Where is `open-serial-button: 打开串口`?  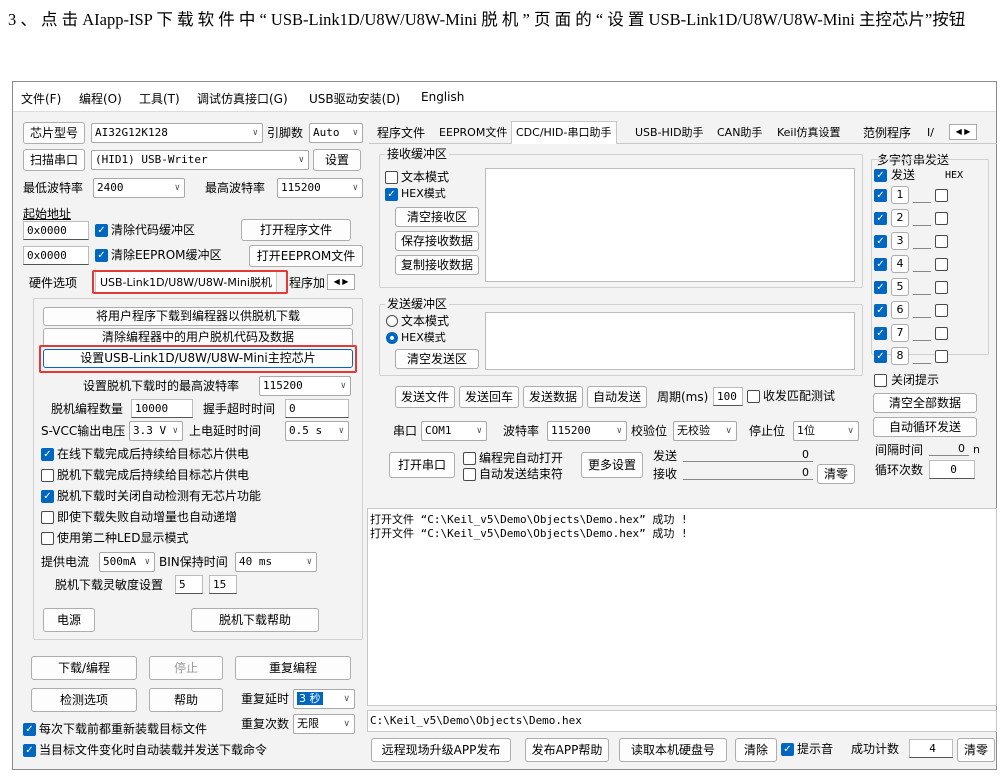
open-serial-button: 打开串口 is located at coordinates (422, 465).